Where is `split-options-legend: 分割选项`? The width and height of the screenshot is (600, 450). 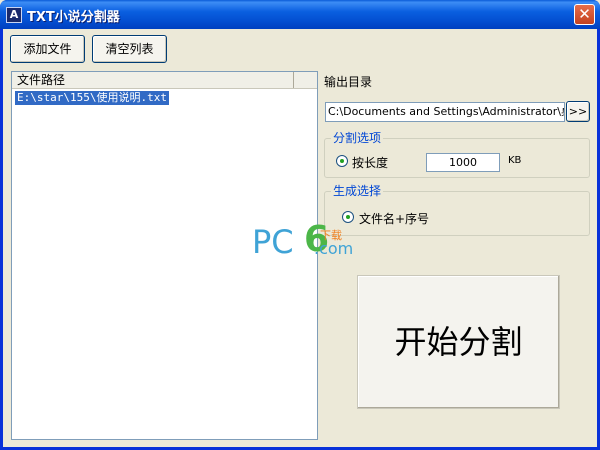
split-options-legend: 分割选项 is located at coordinates (357, 138).